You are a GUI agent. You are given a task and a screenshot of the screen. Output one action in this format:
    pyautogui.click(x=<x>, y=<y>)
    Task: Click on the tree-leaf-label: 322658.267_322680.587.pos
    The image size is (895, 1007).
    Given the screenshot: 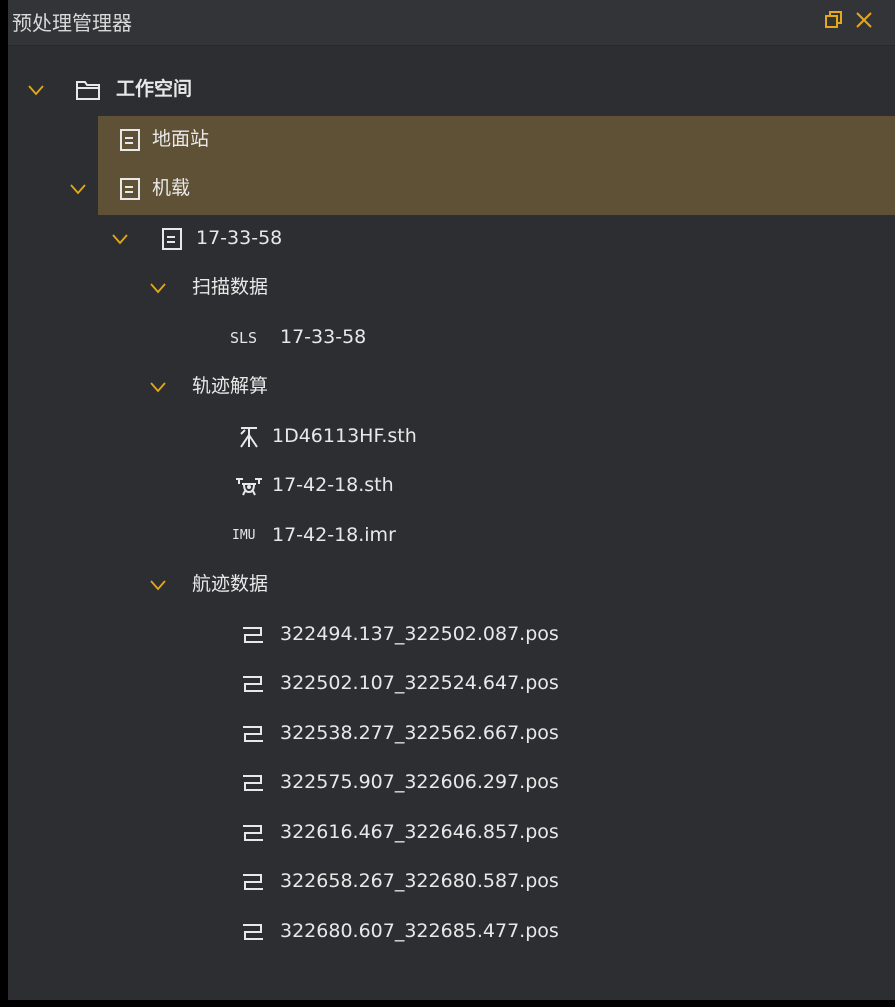 What is the action you would take?
    pyautogui.click(x=419, y=881)
    